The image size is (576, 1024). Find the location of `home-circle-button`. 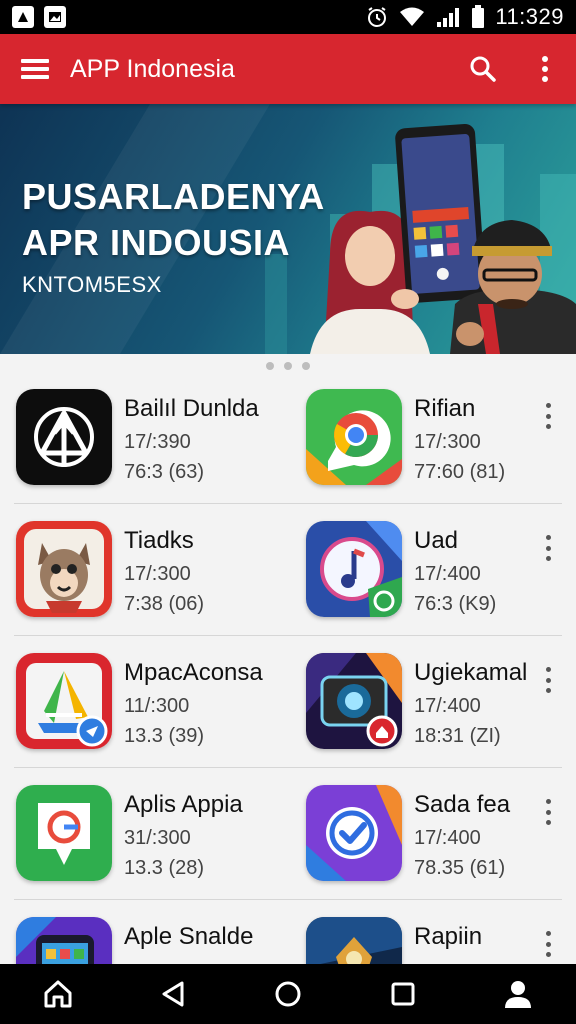

home-circle-button is located at coordinates (288, 994).